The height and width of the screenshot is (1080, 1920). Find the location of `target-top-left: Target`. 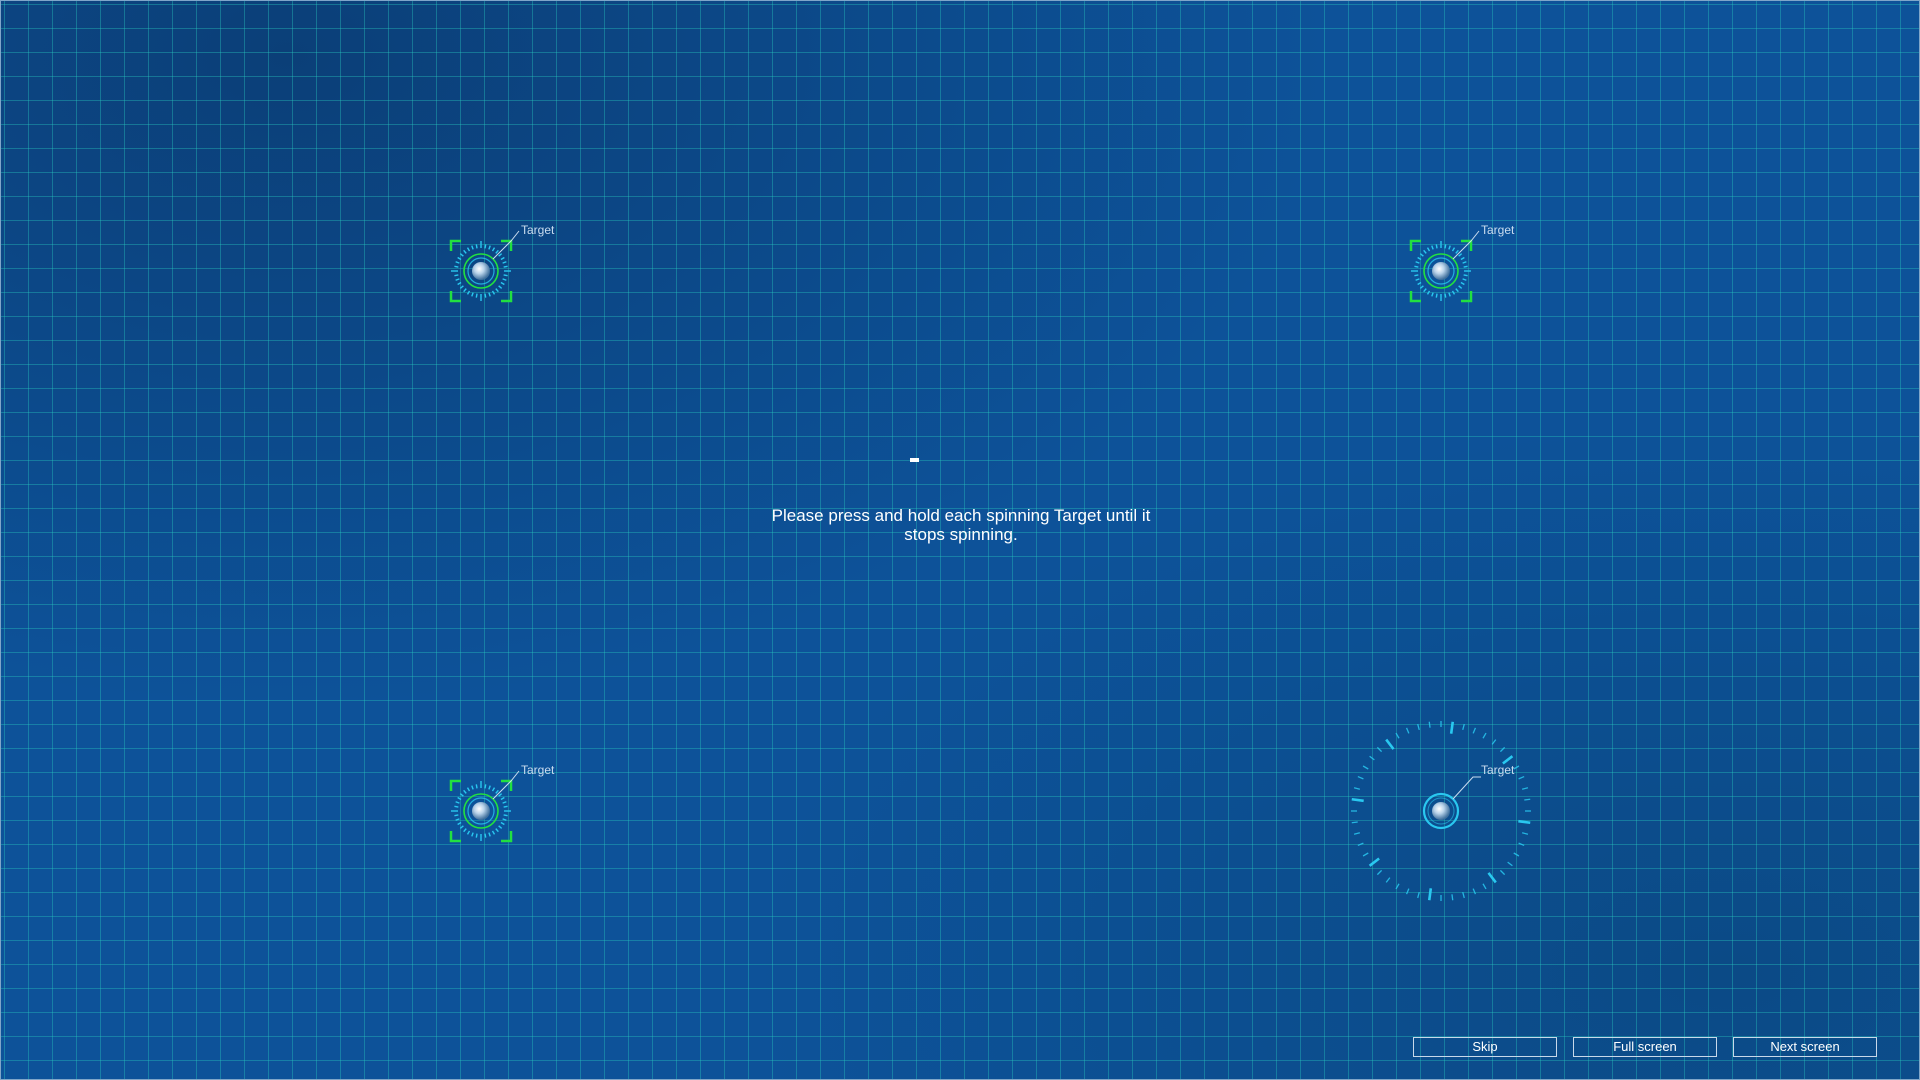

target-top-left: Target is located at coordinates (501, 263).